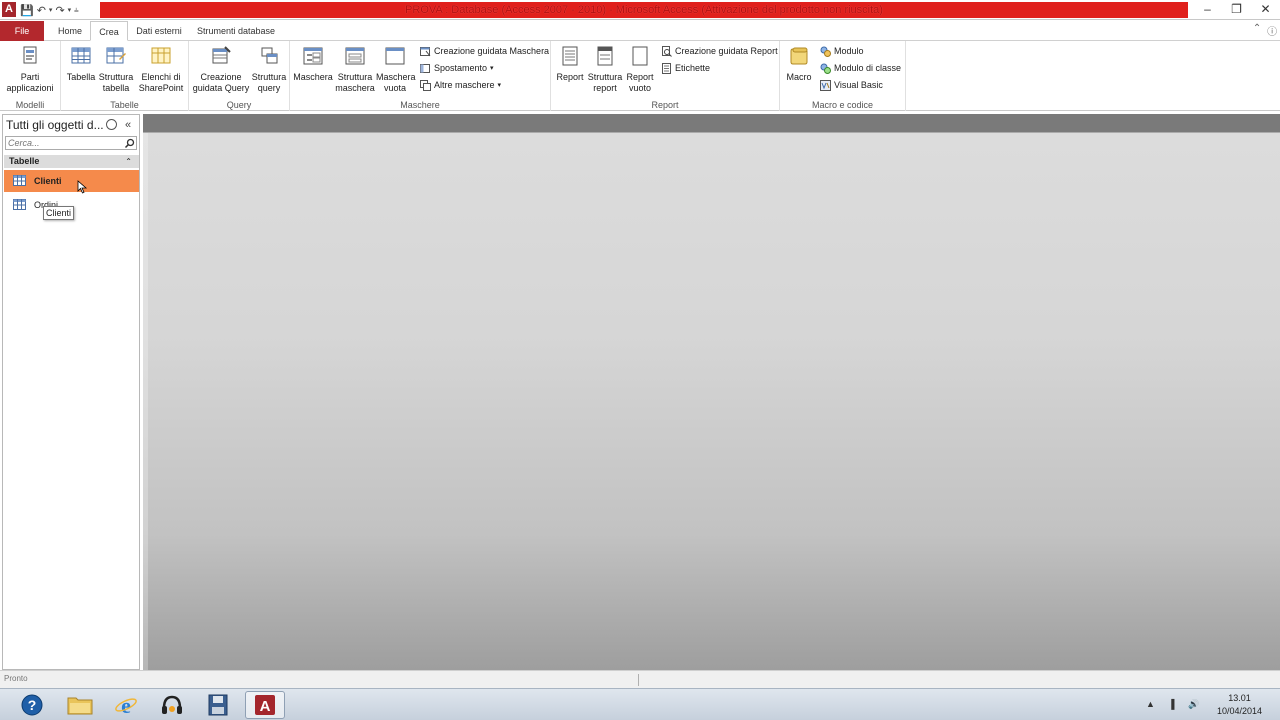  I want to click on creazione-guidata-report-button: Creazione guidata Report, so click(719, 51).